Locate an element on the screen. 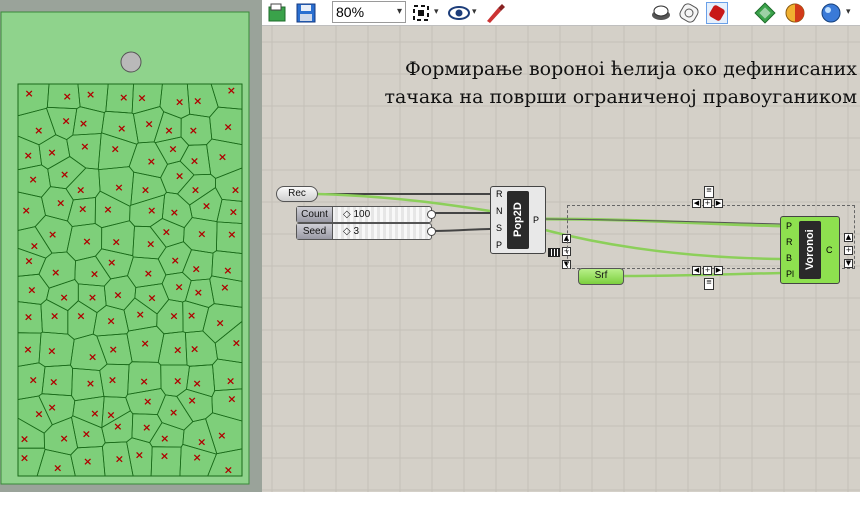 This screenshot has width=860, height=505. wire-seed-s is located at coordinates (461, 230).